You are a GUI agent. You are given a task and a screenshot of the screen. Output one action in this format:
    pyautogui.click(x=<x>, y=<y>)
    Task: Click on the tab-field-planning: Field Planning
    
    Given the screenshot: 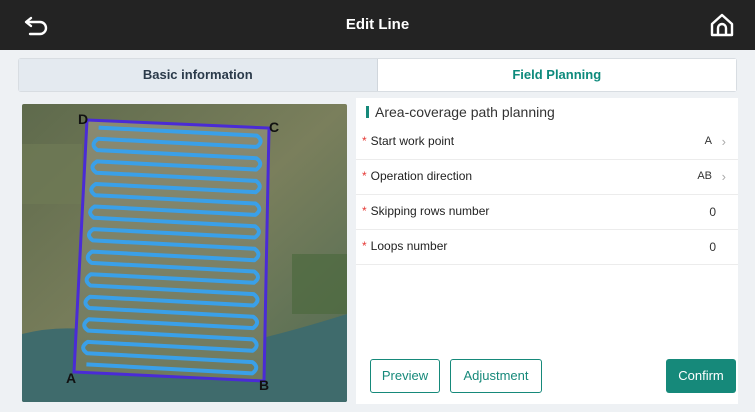 What is the action you would take?
    pyautogui.click(x=556, y=75)
    